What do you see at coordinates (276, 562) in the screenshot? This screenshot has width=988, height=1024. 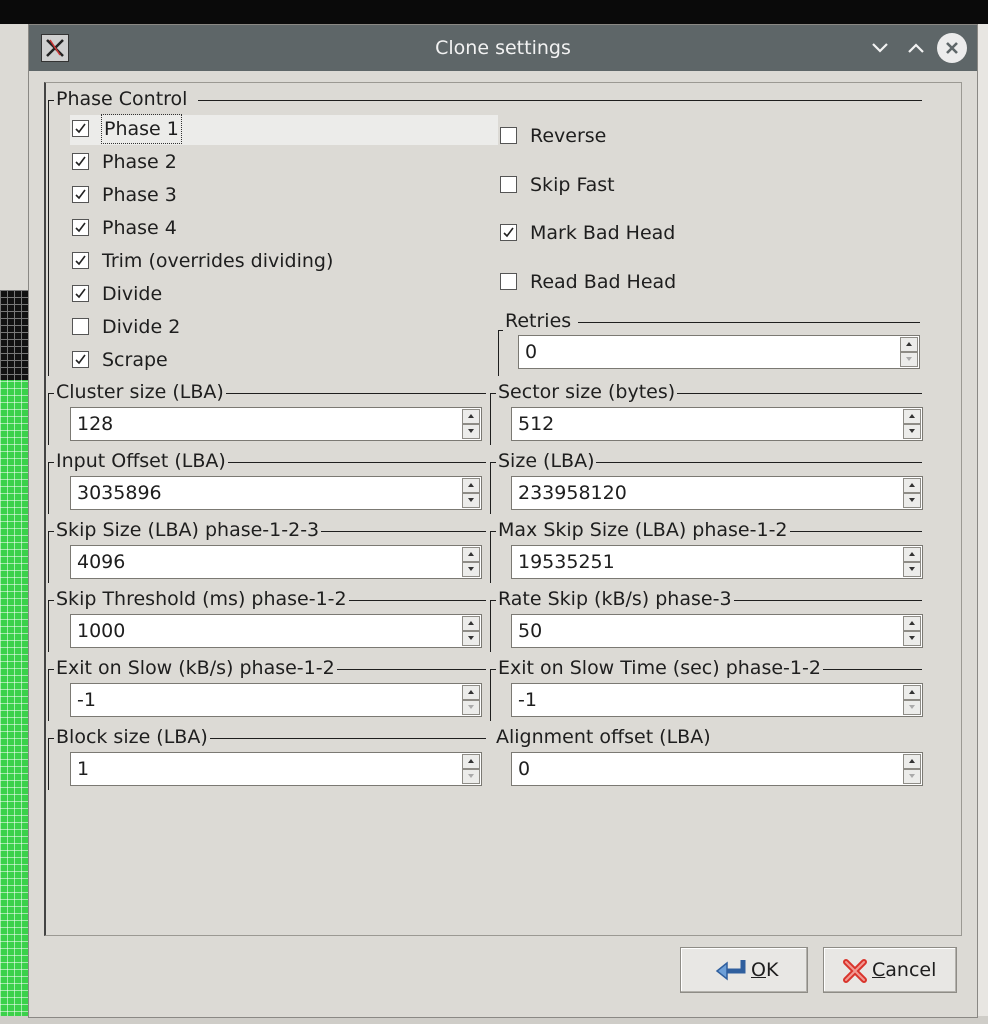 I see `skip-size-spinbox: 4096` at bounding box center [276, 562].